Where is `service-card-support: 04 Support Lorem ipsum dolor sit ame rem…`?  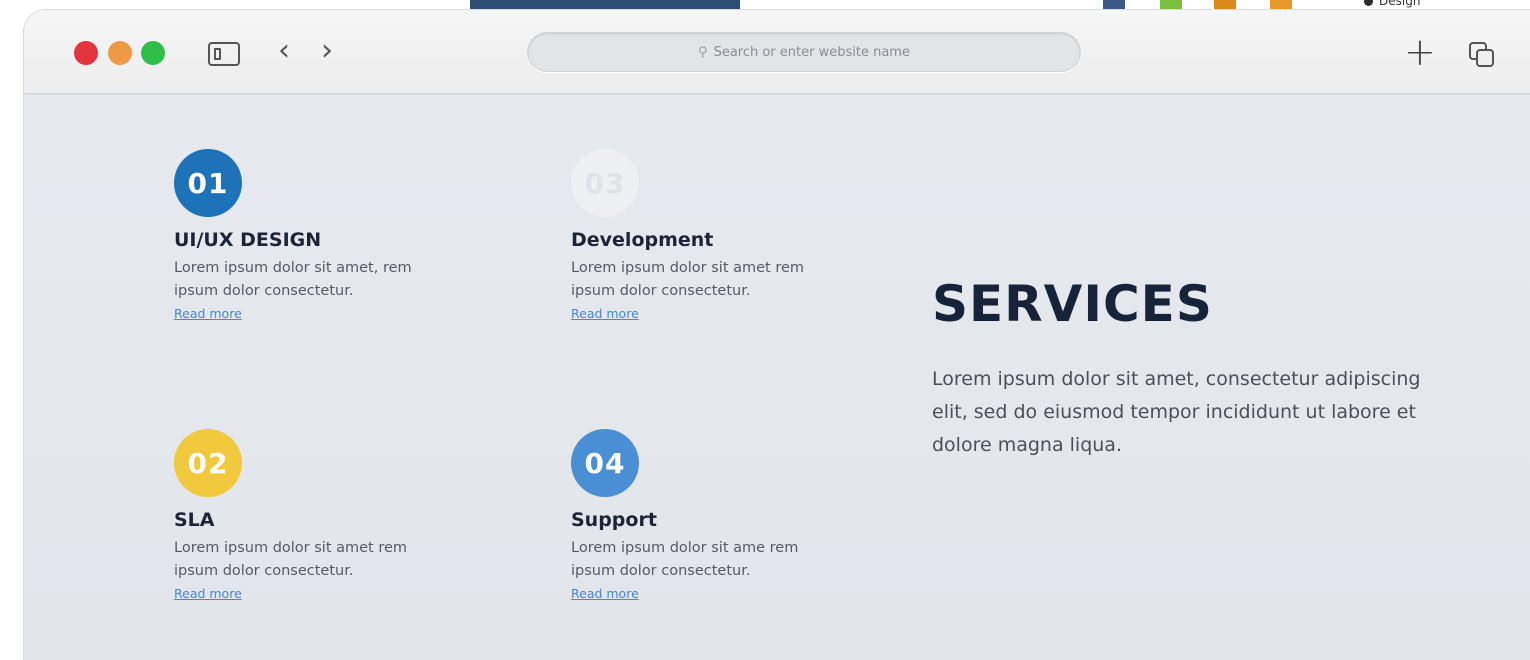
service-card-support: 04 Support Lorem ipsum dolor sit ame rem… is located at coordinates (721, 515).